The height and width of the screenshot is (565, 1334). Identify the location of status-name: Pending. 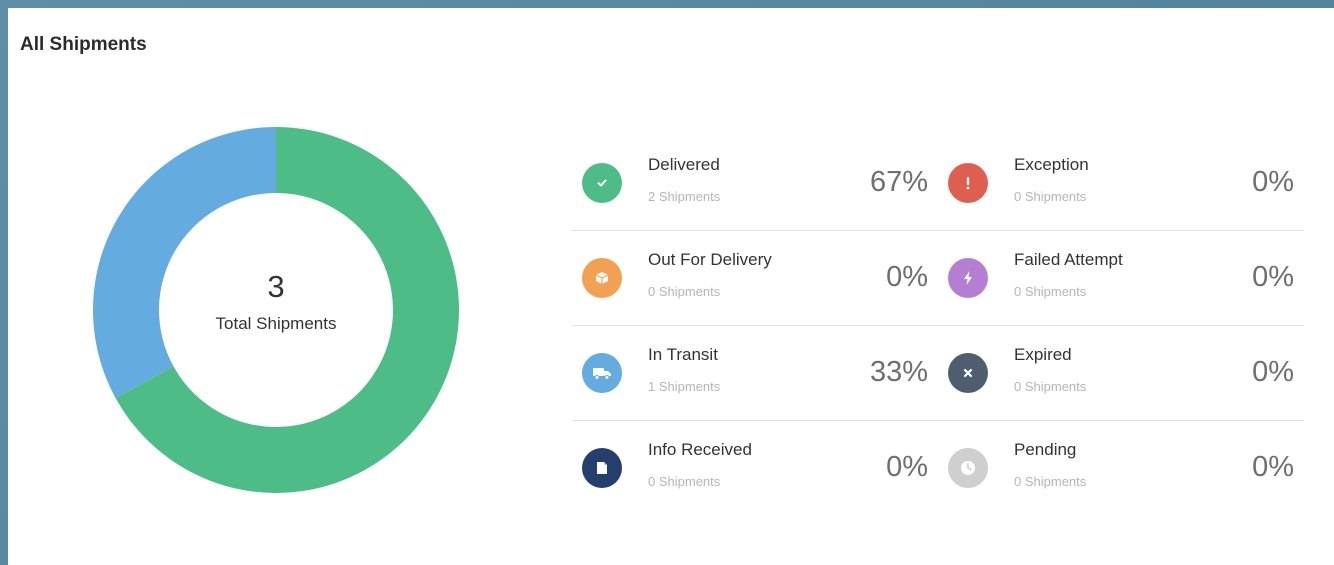
(1045, 449).